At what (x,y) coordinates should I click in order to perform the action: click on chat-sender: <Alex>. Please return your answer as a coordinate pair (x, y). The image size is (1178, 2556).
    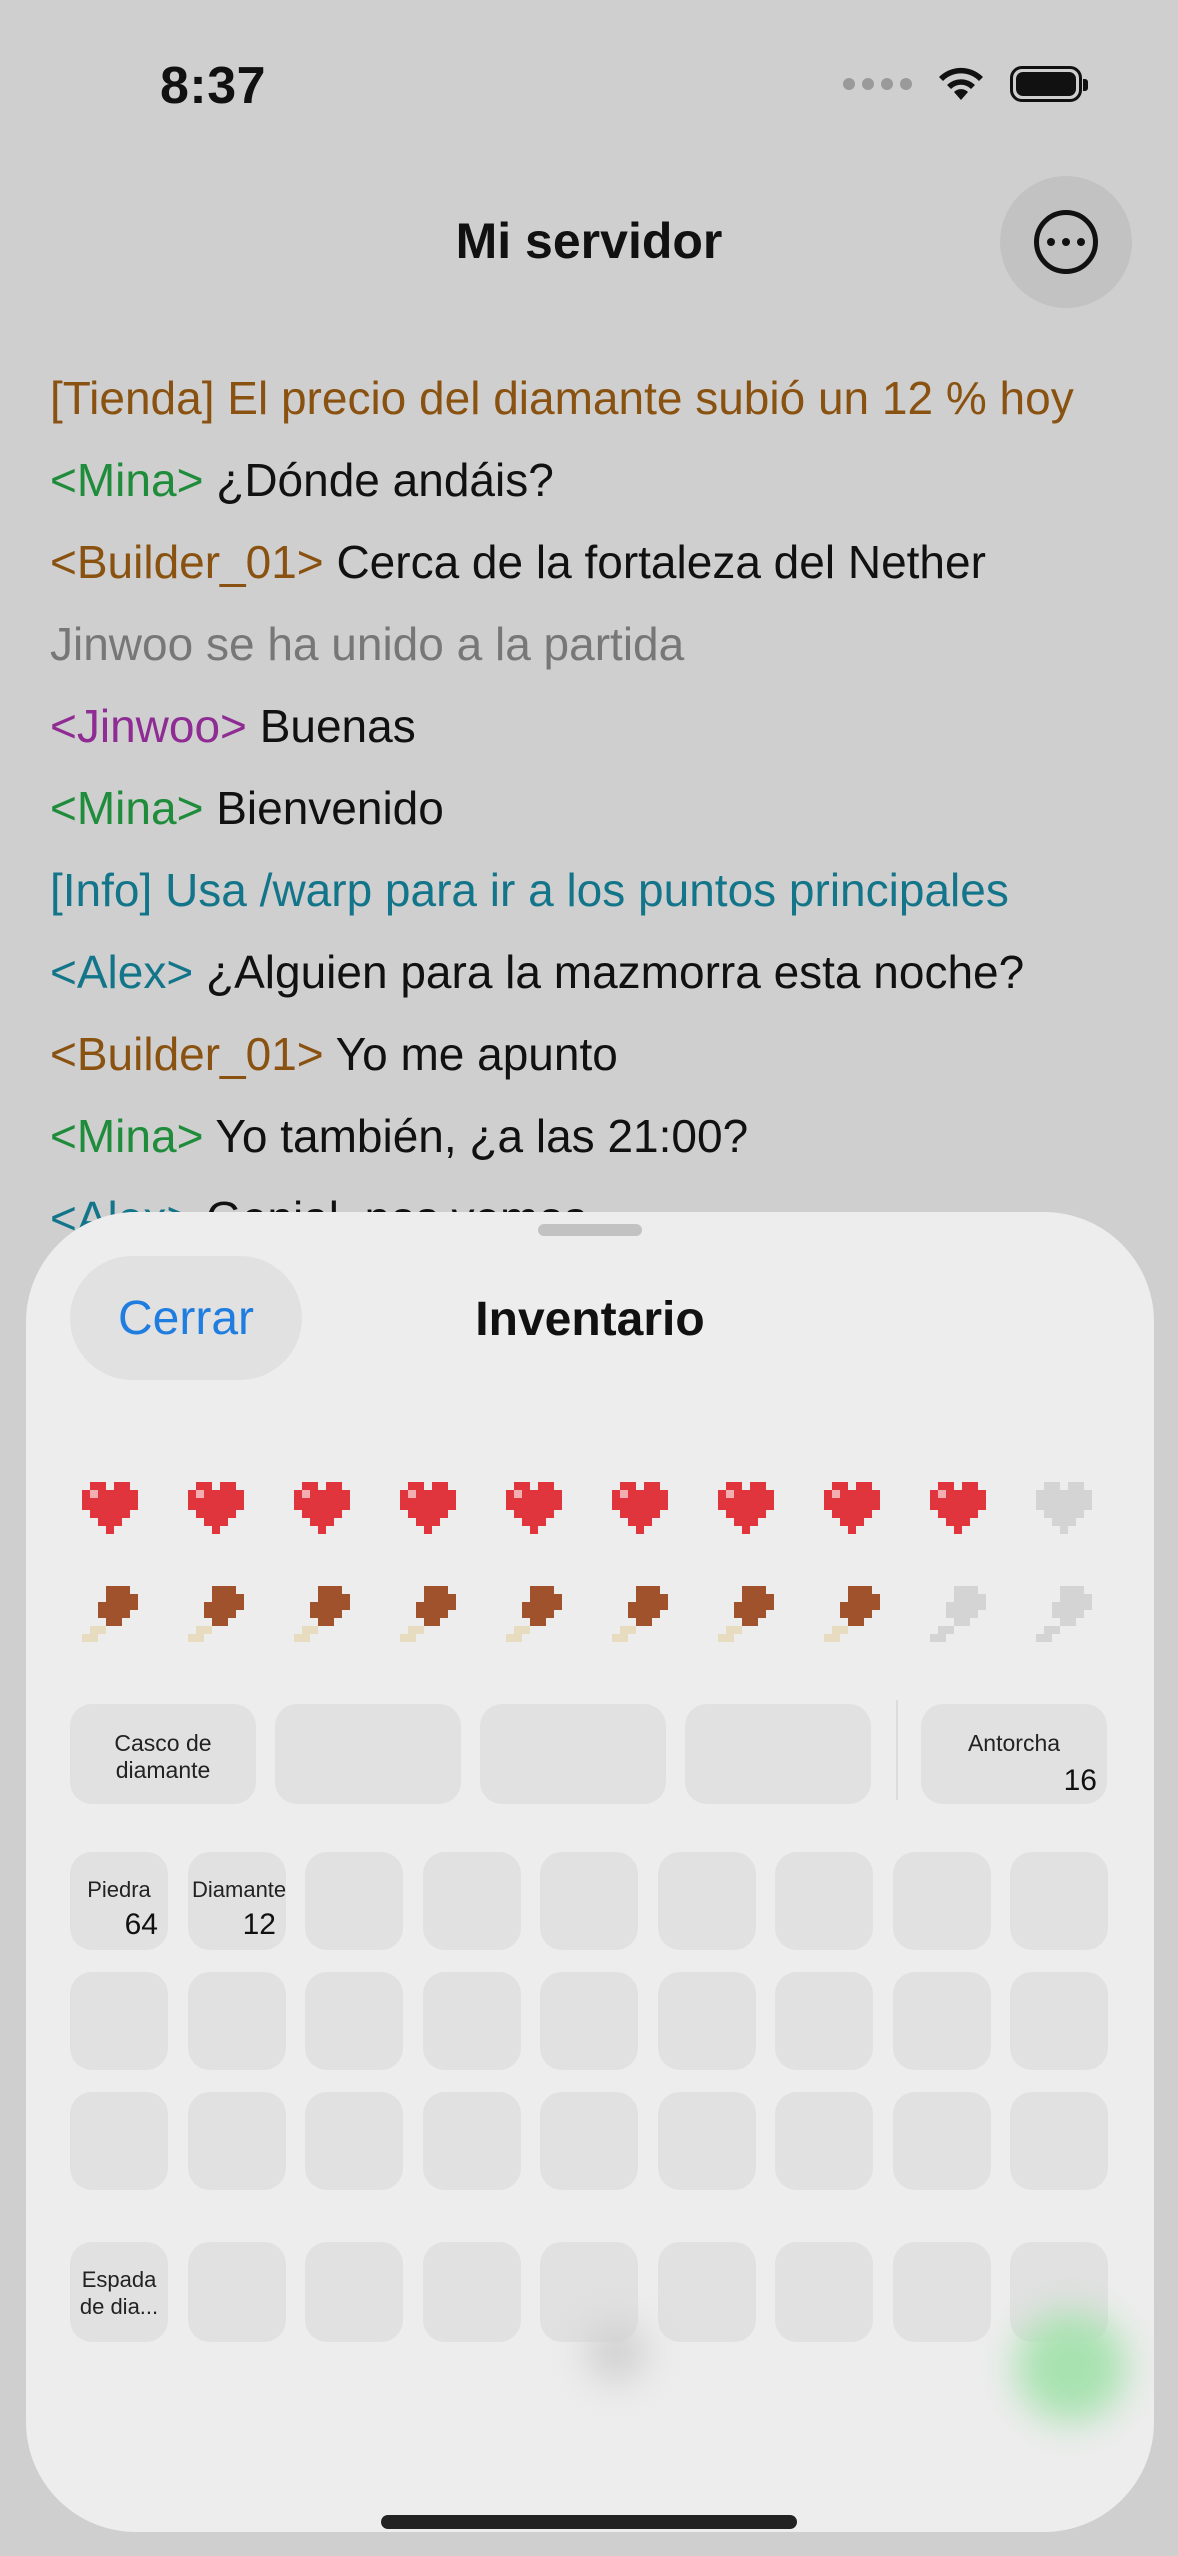
    Looking at the image, I should click on (122, 972).